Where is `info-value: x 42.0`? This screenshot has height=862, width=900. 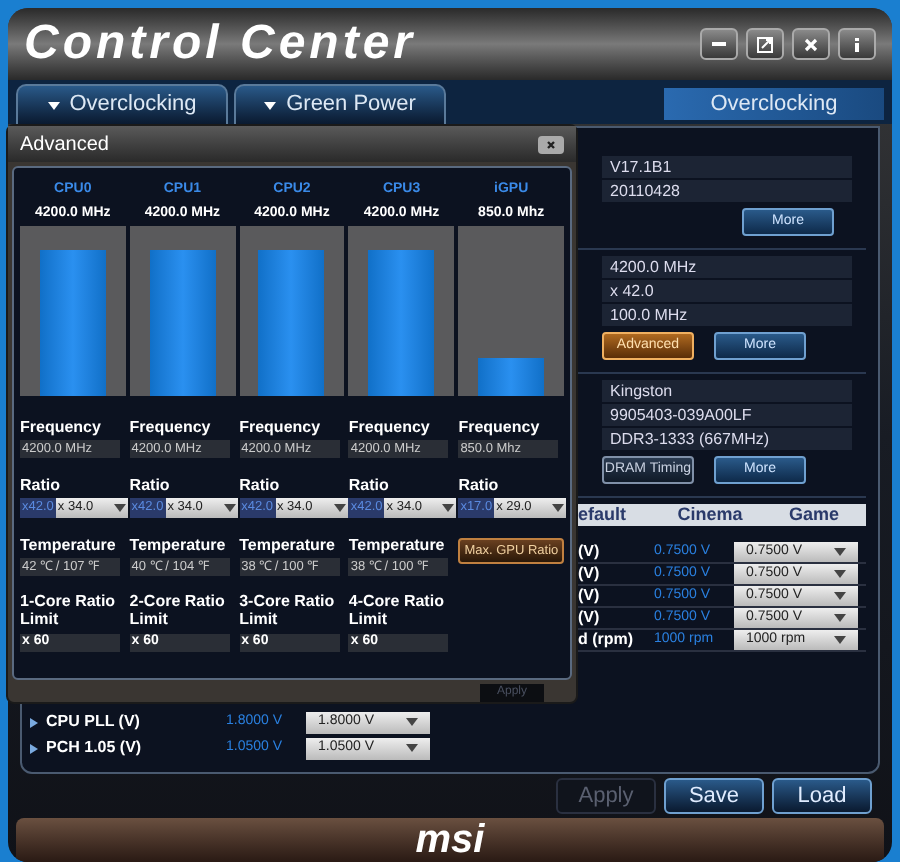
info-value: x 42.0 is located at coordinates (727, 291).